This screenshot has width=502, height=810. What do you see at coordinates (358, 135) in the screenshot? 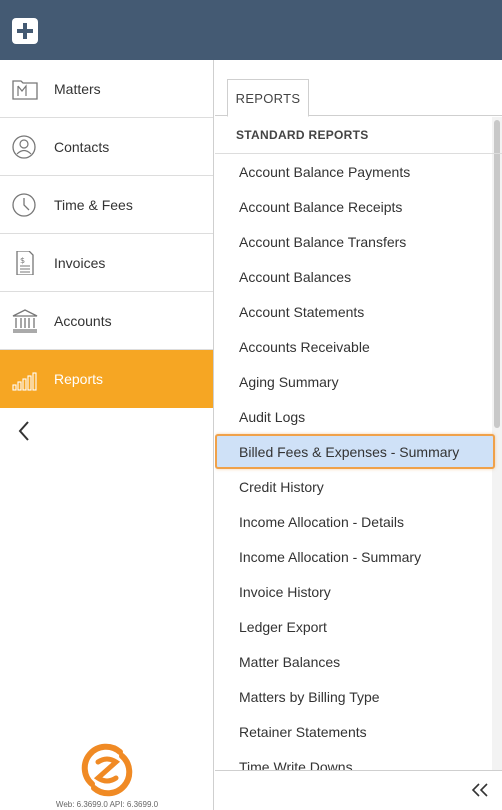
I see `section-header: STANDARD REPORTS` at bounding box center [358, 135].